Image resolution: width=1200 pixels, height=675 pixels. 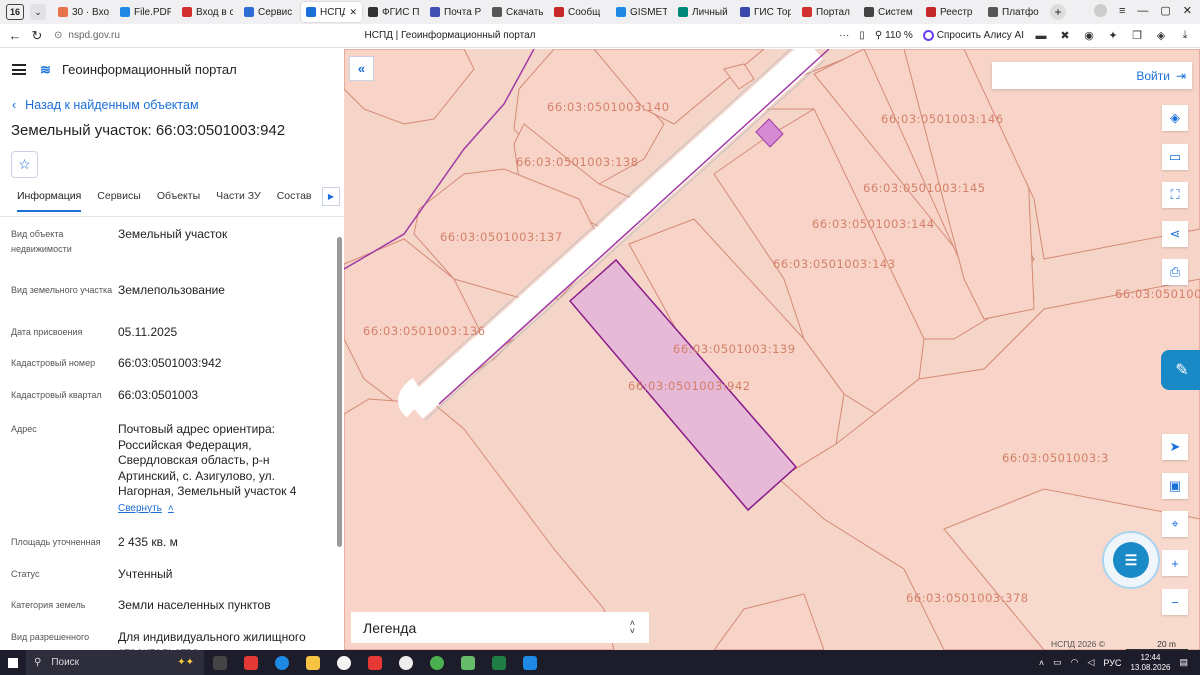 What do you see at coordinates (703, 12) in the screenshot?
I see `browser-tab: Личный` at bounding box center [703, 12].